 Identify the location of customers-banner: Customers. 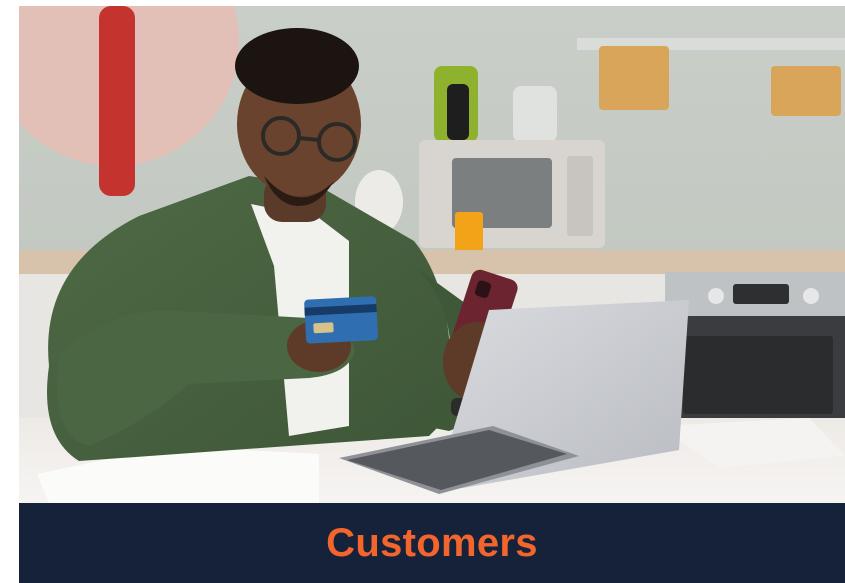
(432, 543).